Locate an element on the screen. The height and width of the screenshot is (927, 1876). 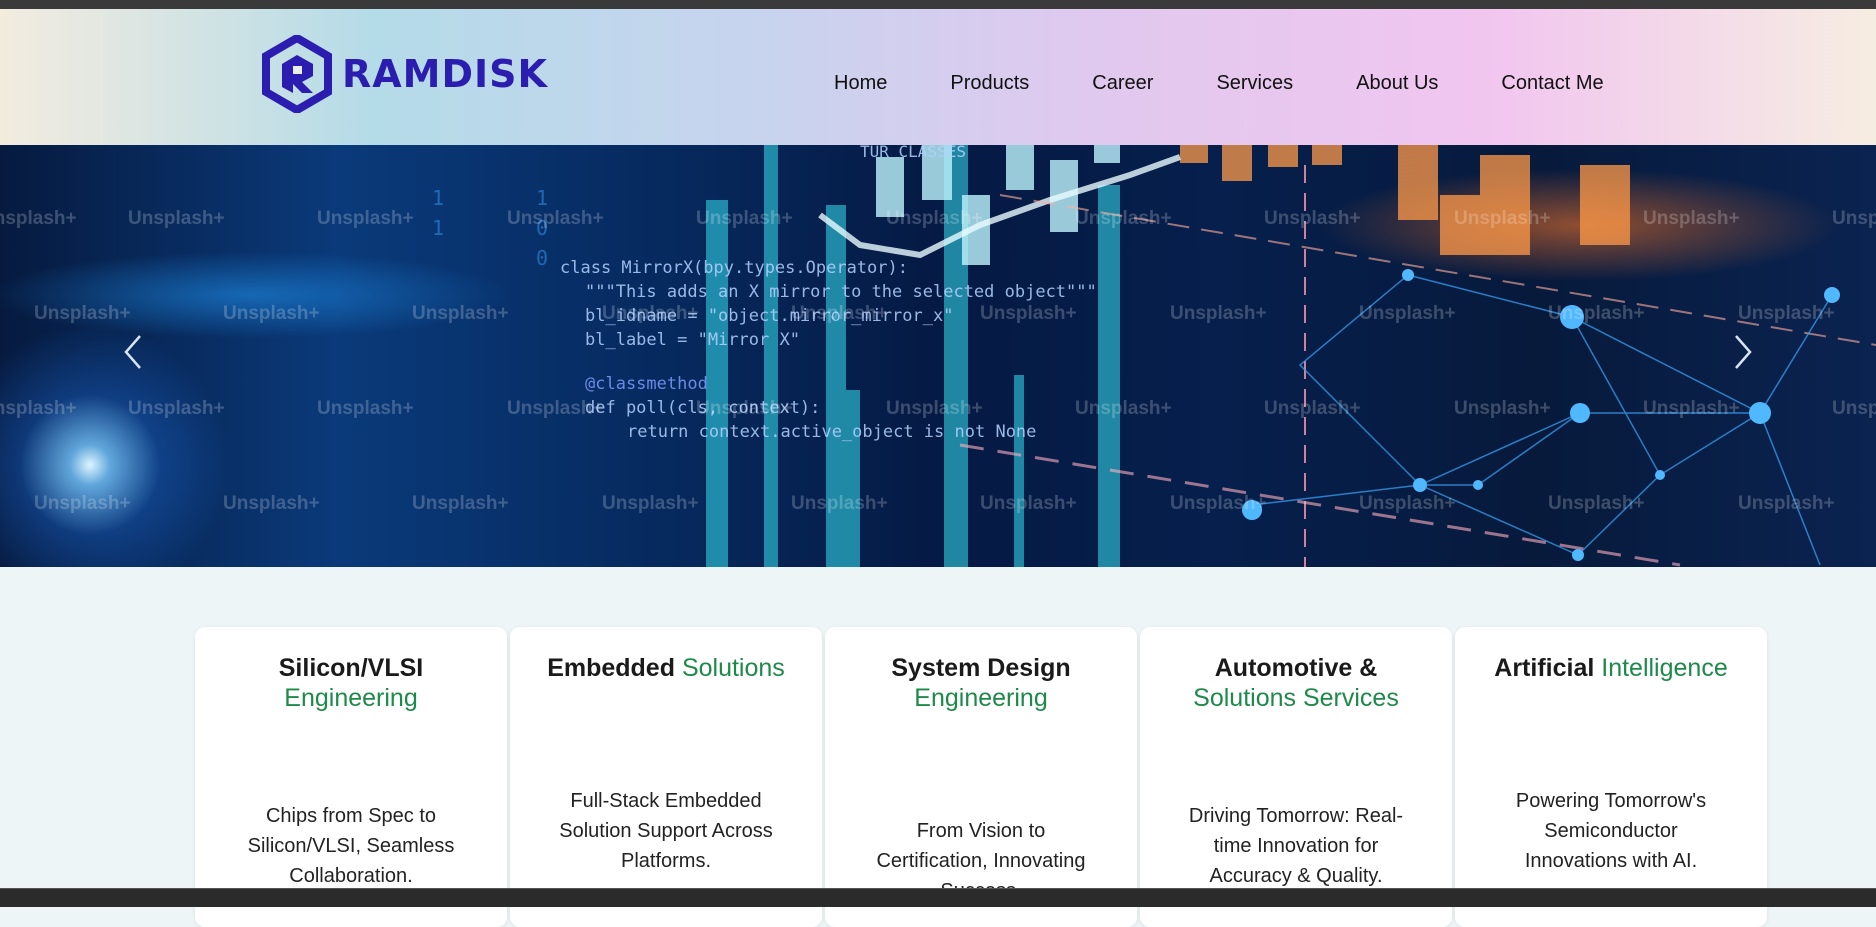
brand-logo: RAMDISK is located at coordinates (405, 74).